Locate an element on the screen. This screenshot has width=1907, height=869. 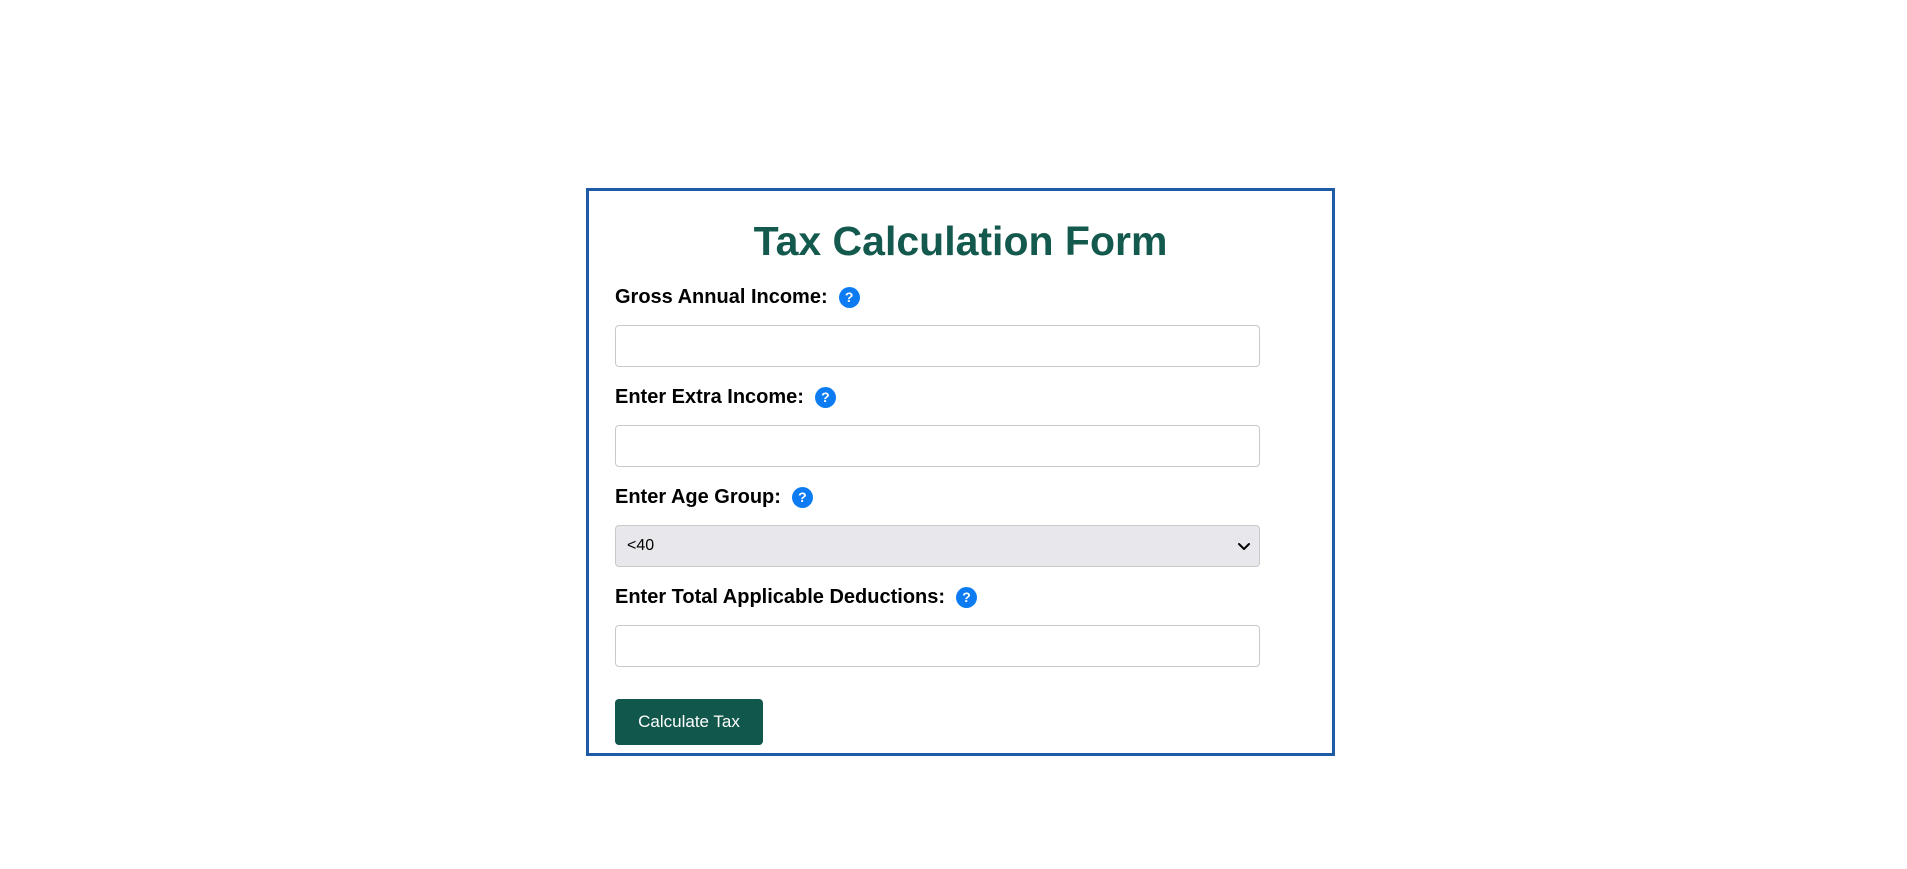
deductions-field: Enter Total Applicable Deductions: ? is located at coordinates (960, 625).